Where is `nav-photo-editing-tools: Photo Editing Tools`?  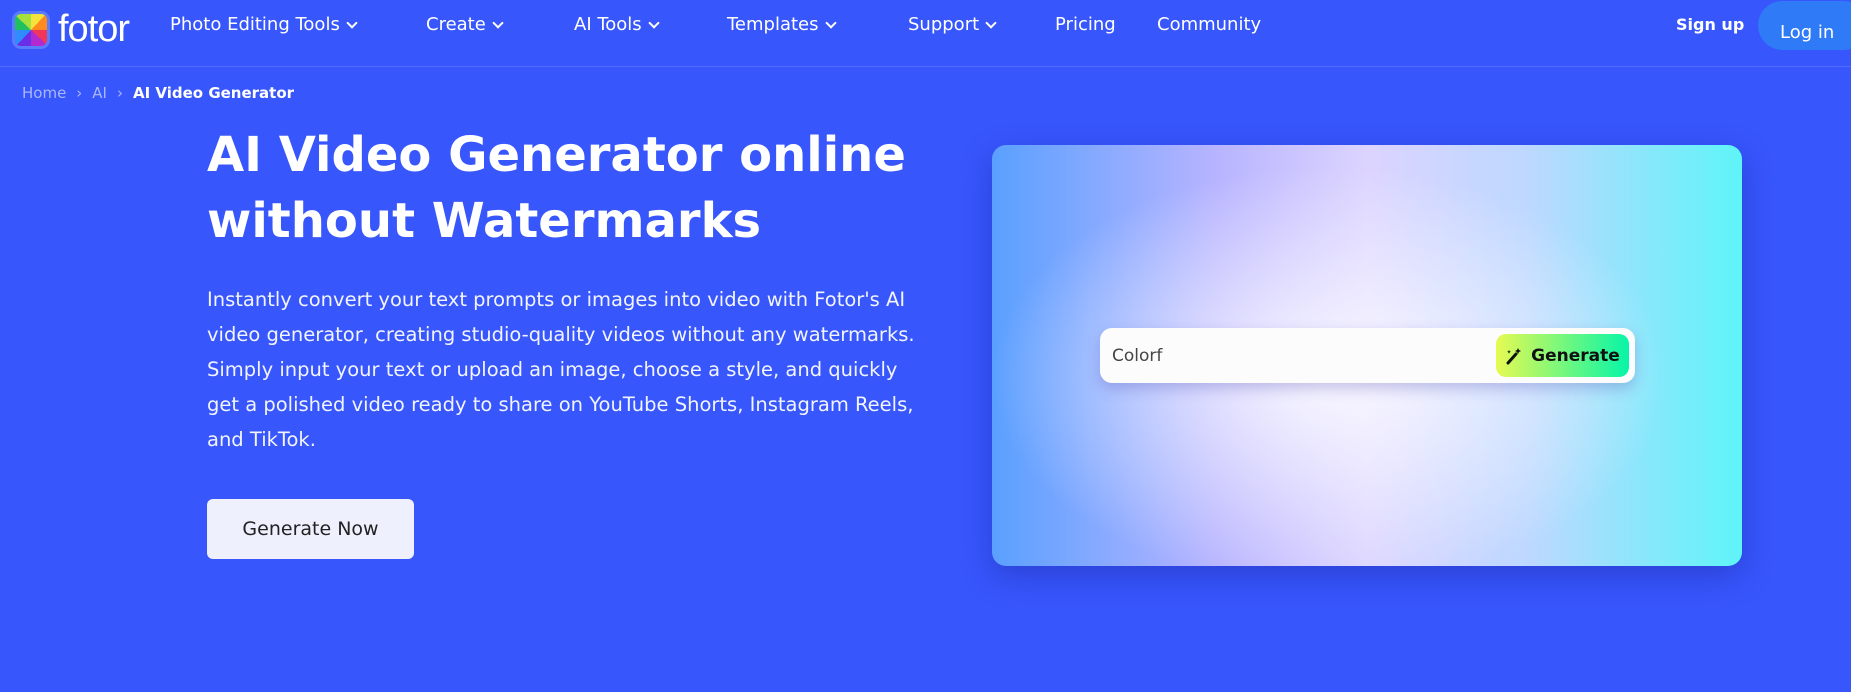
nav-photo-editing-tools: Photo Editing Tools is located at coordinates (264, 24).